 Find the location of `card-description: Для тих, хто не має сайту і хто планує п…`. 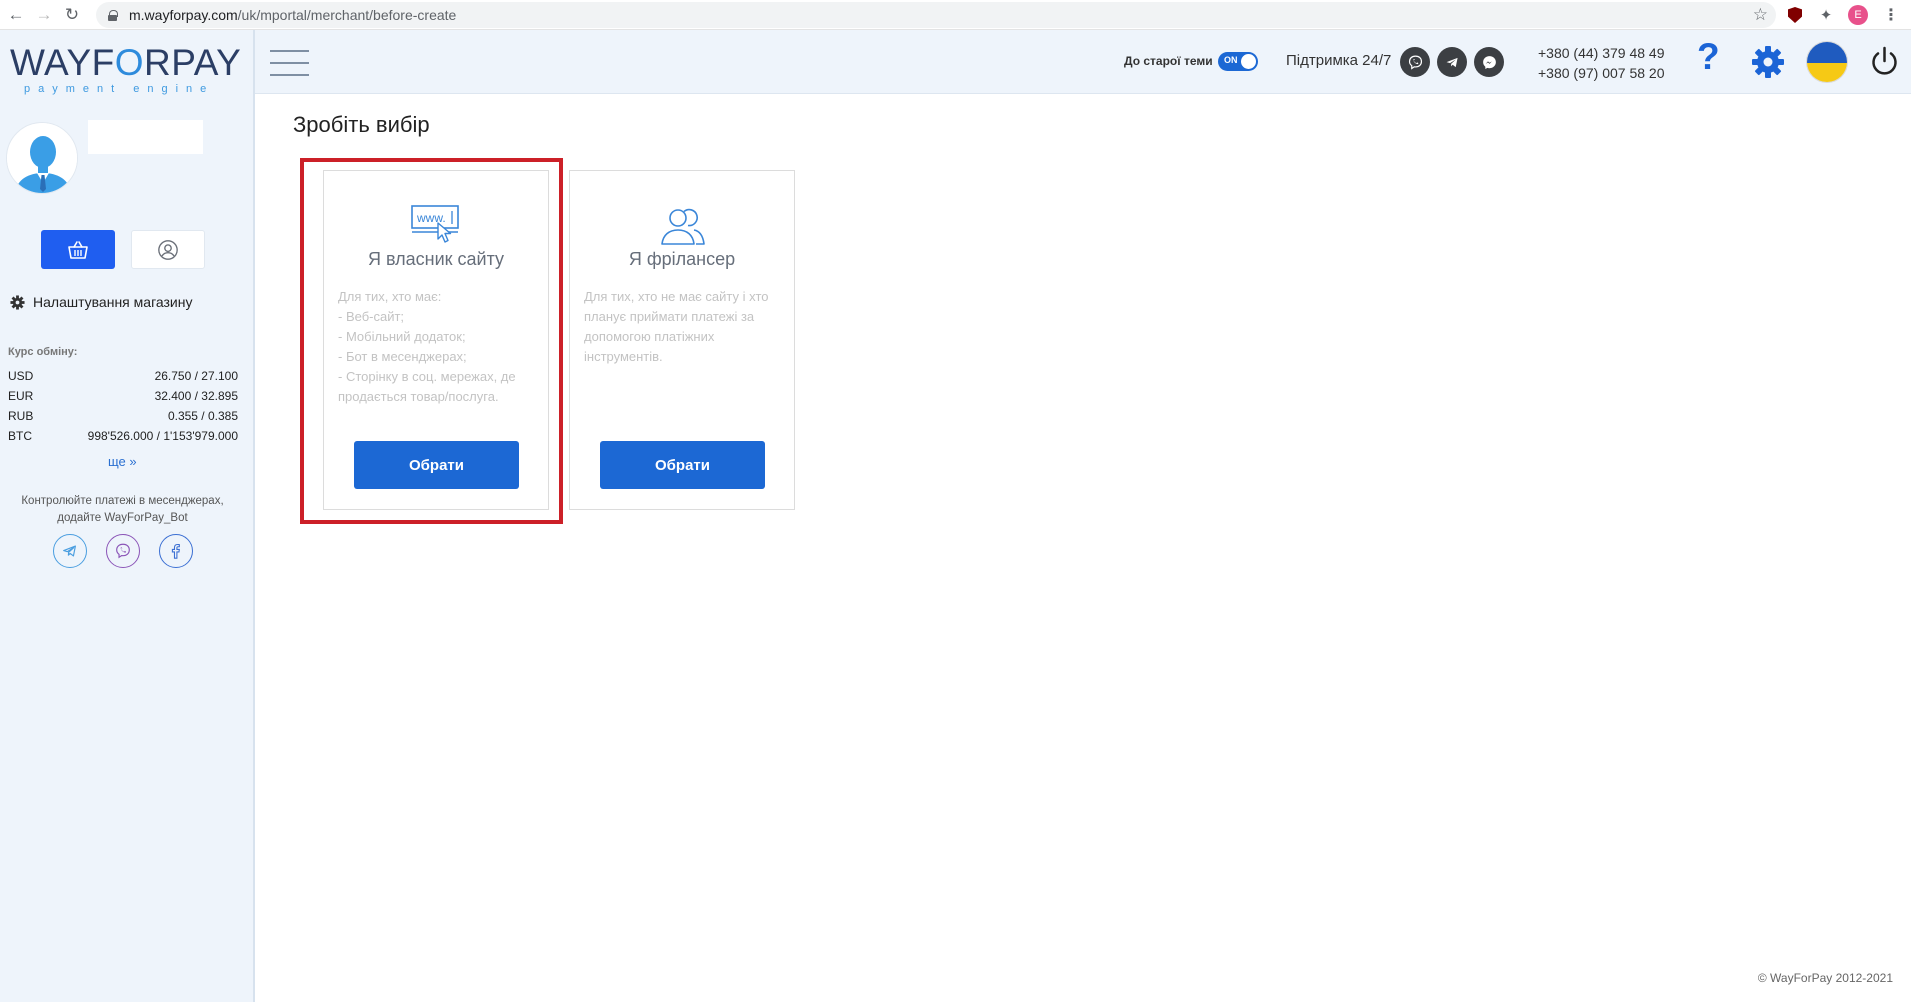

card-description: Для тих, хто не має сайту і хто планує п… is located at coordinates (676, 326).